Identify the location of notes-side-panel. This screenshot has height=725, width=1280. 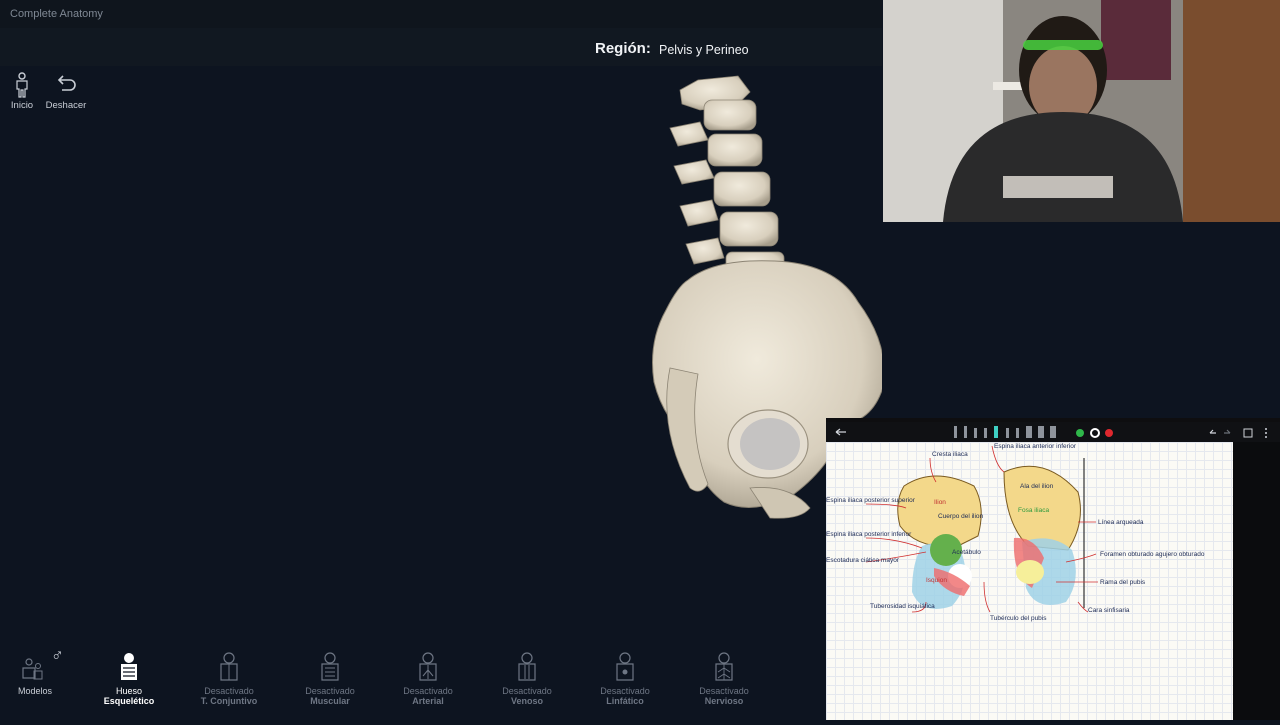
(1256, 581).